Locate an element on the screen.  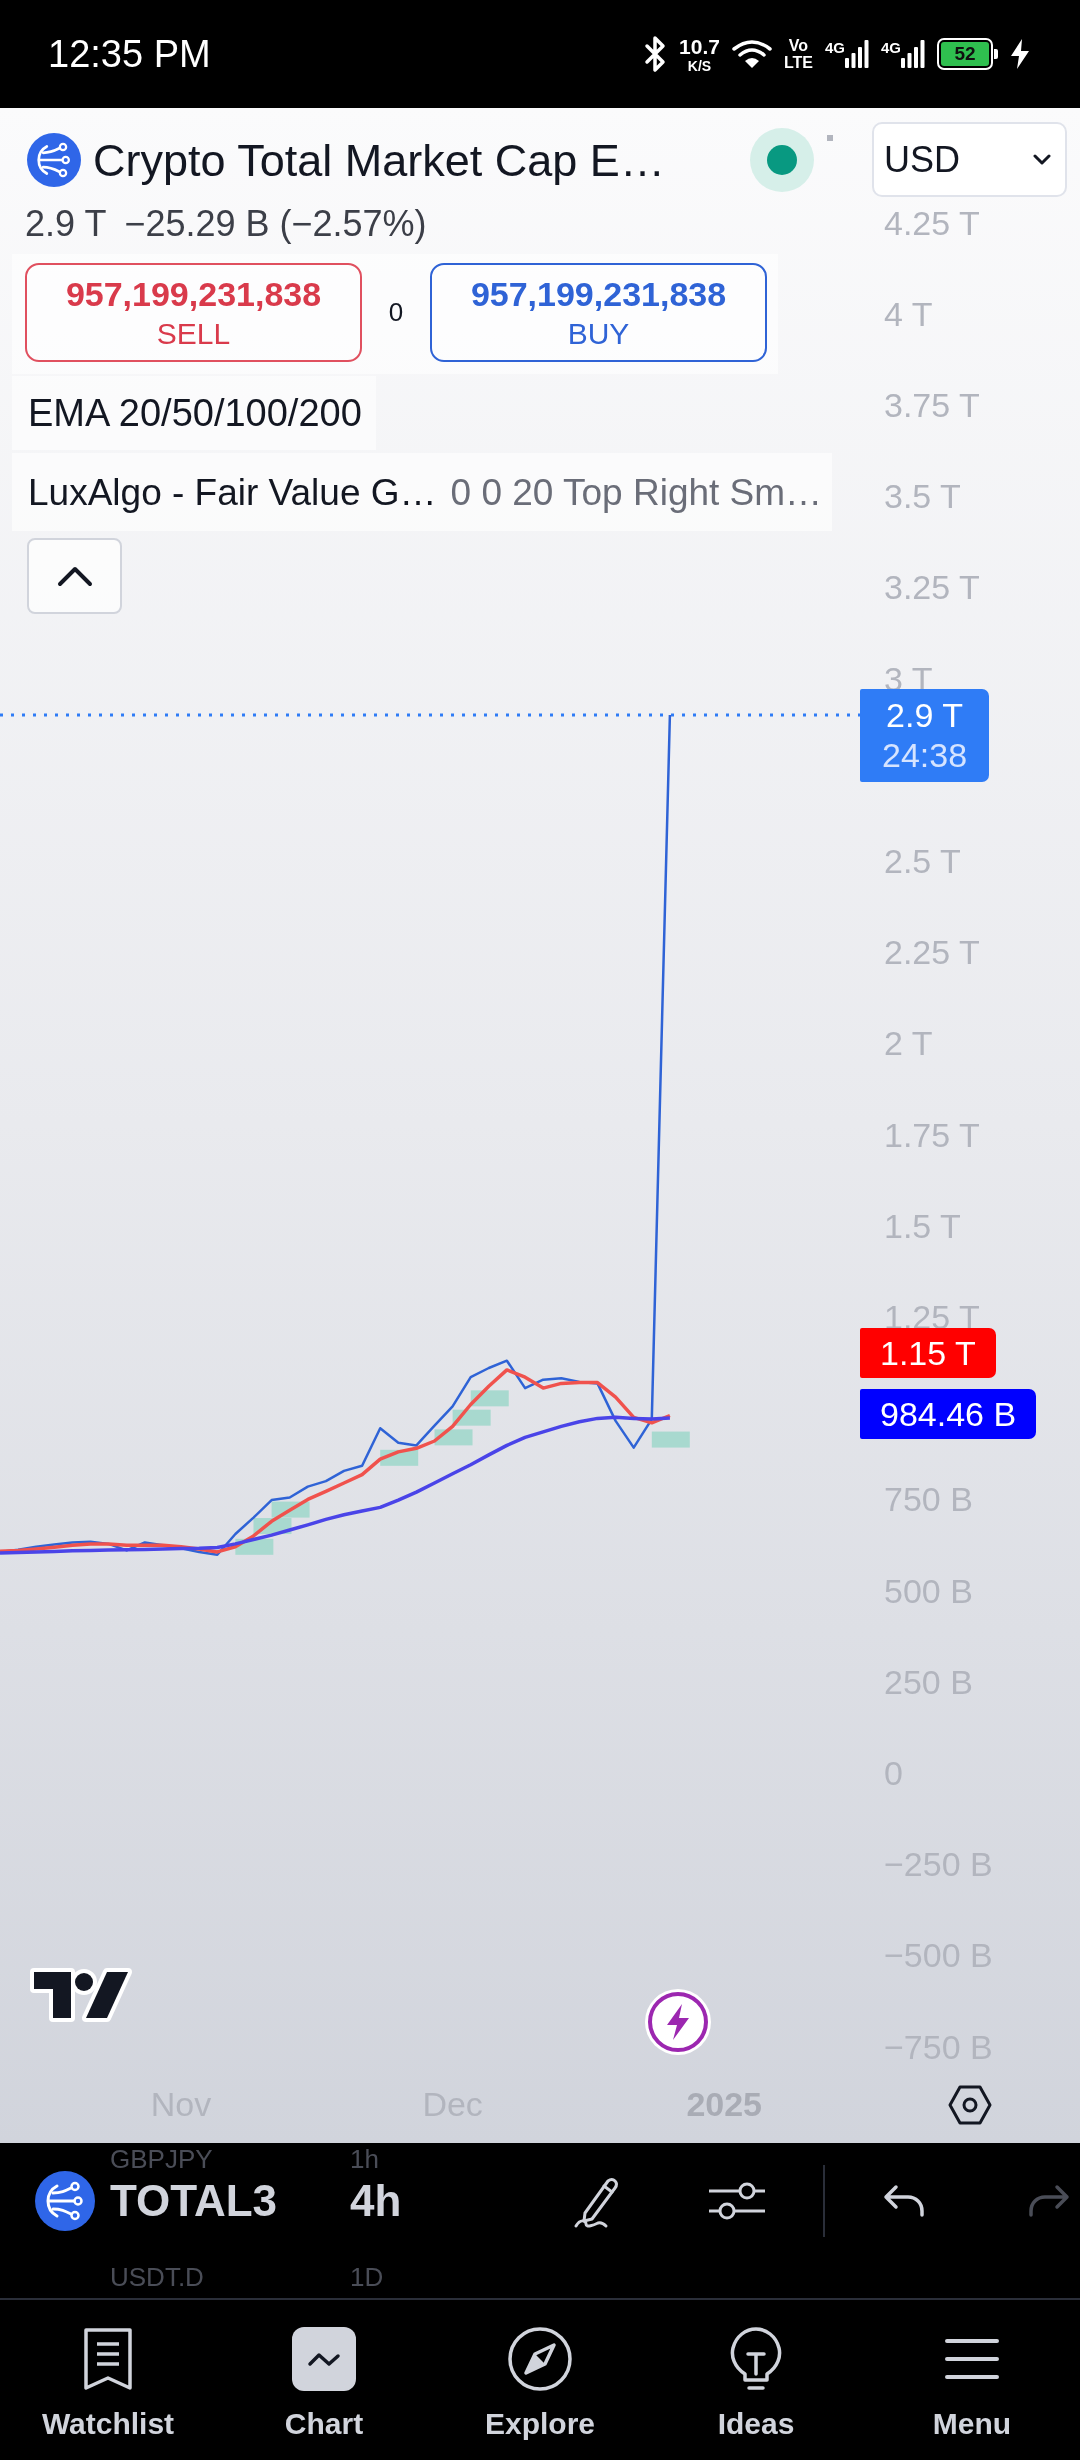
network-speed-unit: K/S is located at coordinates (699, 65).